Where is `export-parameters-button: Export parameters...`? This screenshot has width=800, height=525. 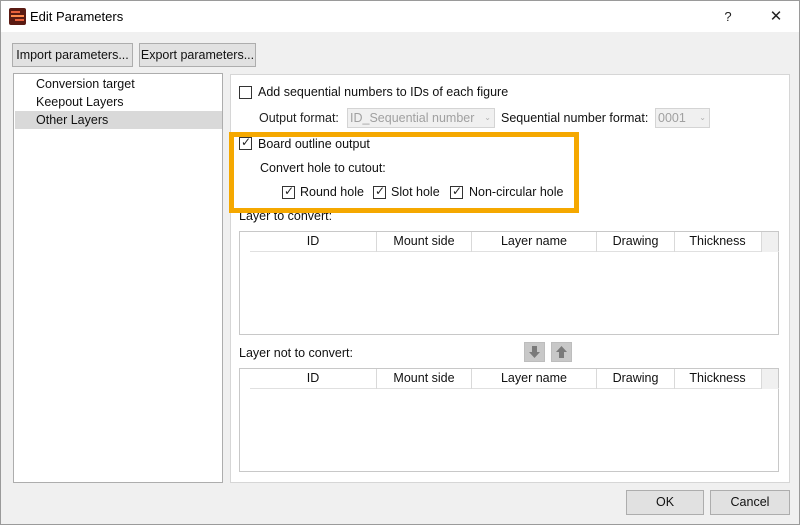
export-parameters-button: Export parameters... is located at coordinates (197, 55).